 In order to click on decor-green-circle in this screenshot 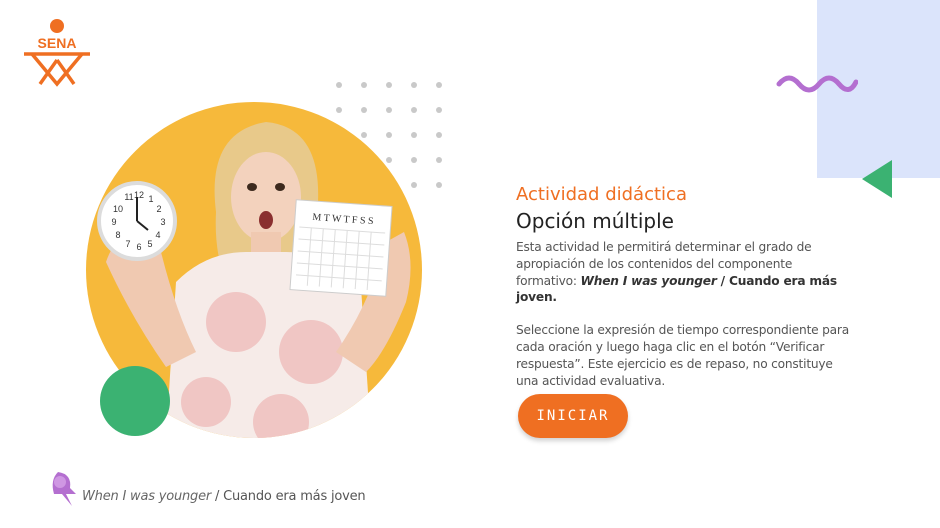, I will do `click(135, 401)`.